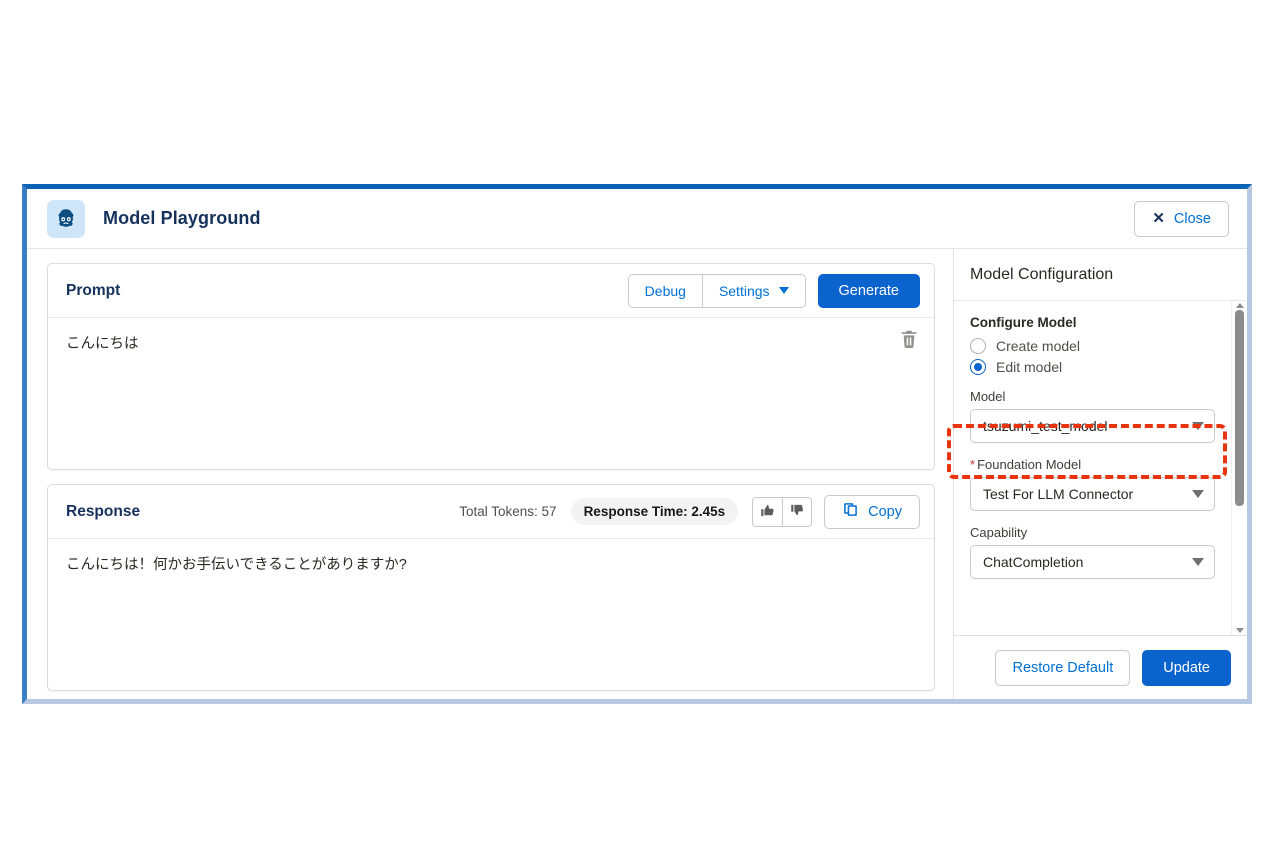  What do you see at coordinates (491, 614) in the screenshot?
I see `response-output-area: こんにちは！何かお手伝いできることがありますか?` at bounding box center [491, 614].